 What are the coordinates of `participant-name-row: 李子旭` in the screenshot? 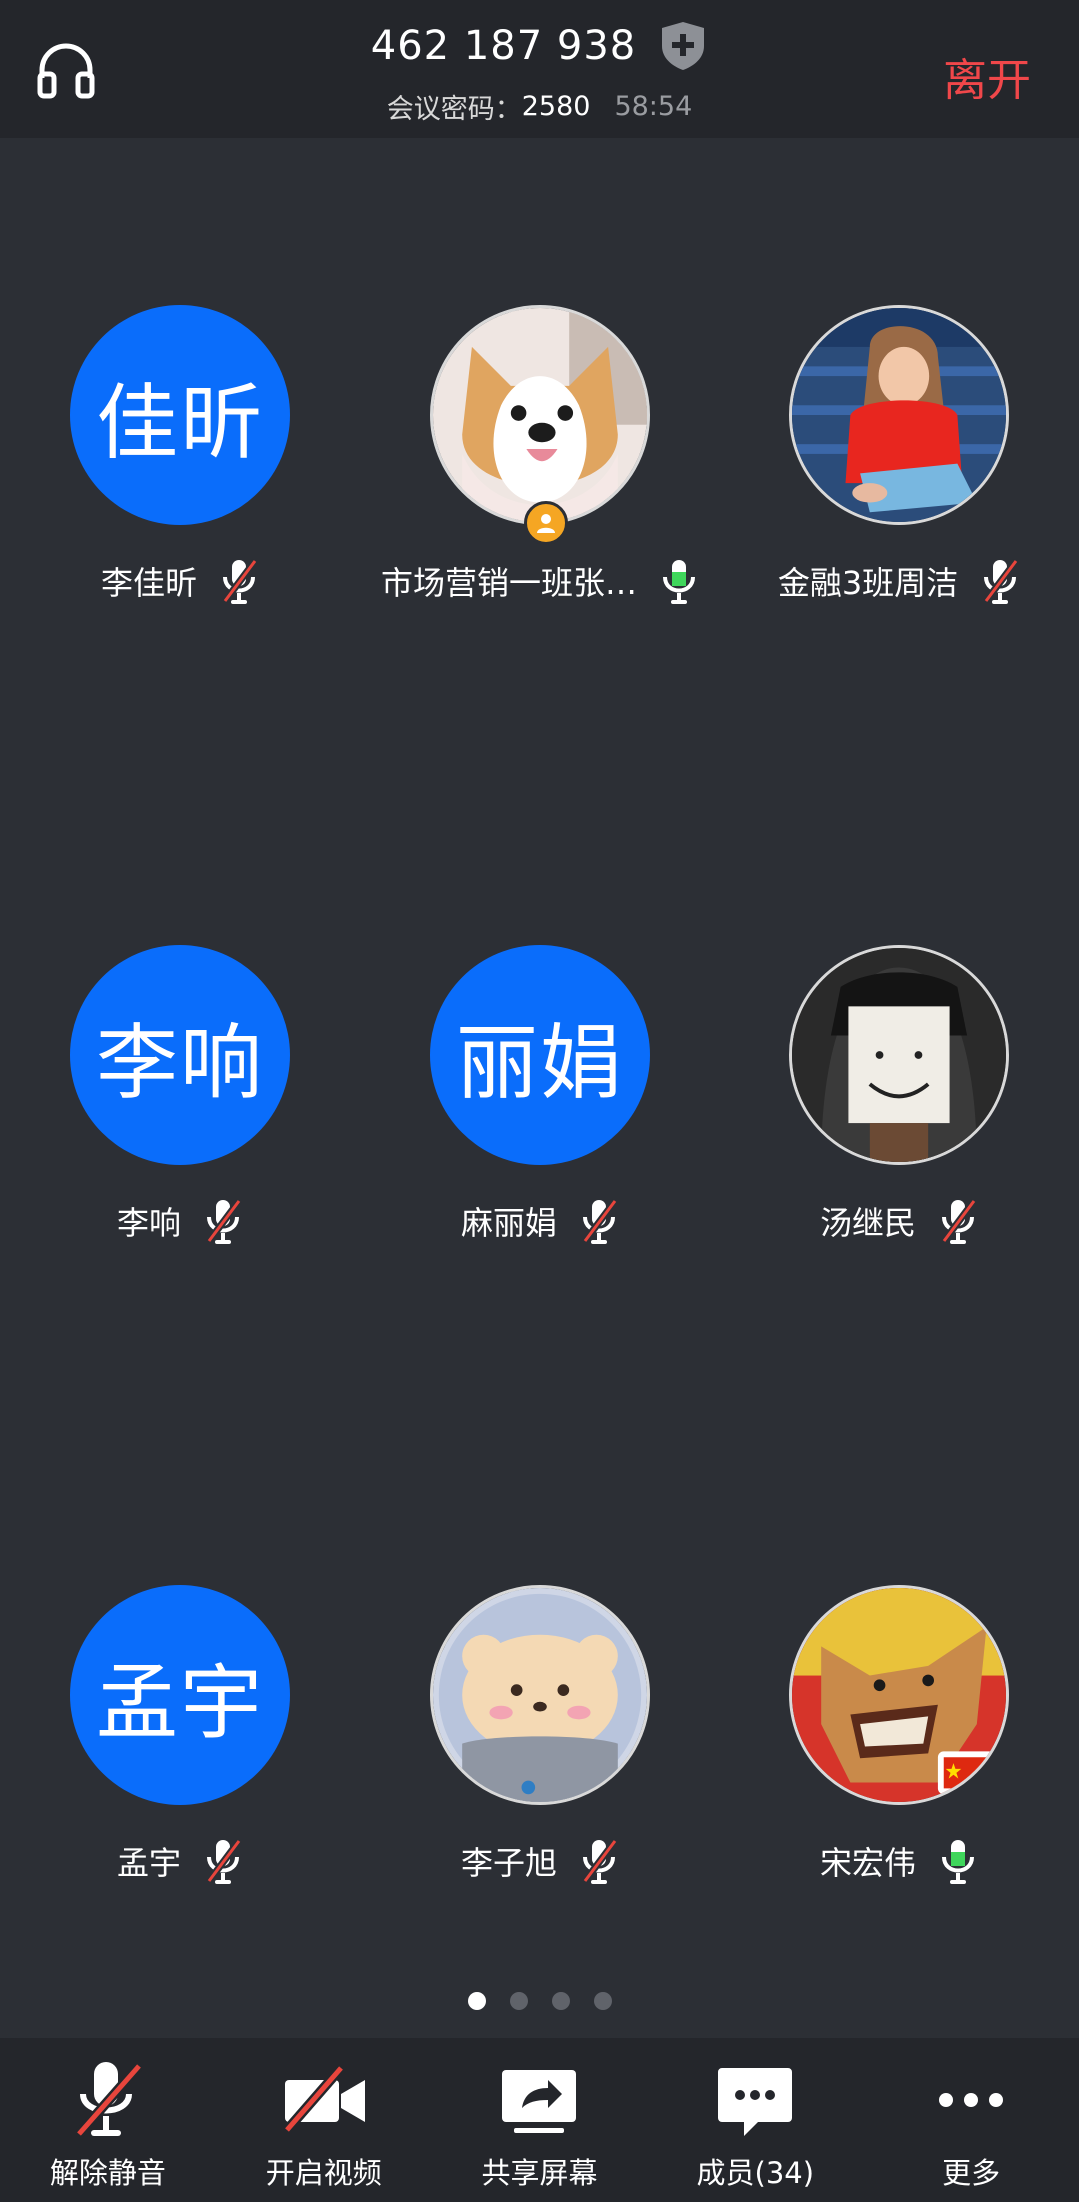 It's located at (540, 1861).